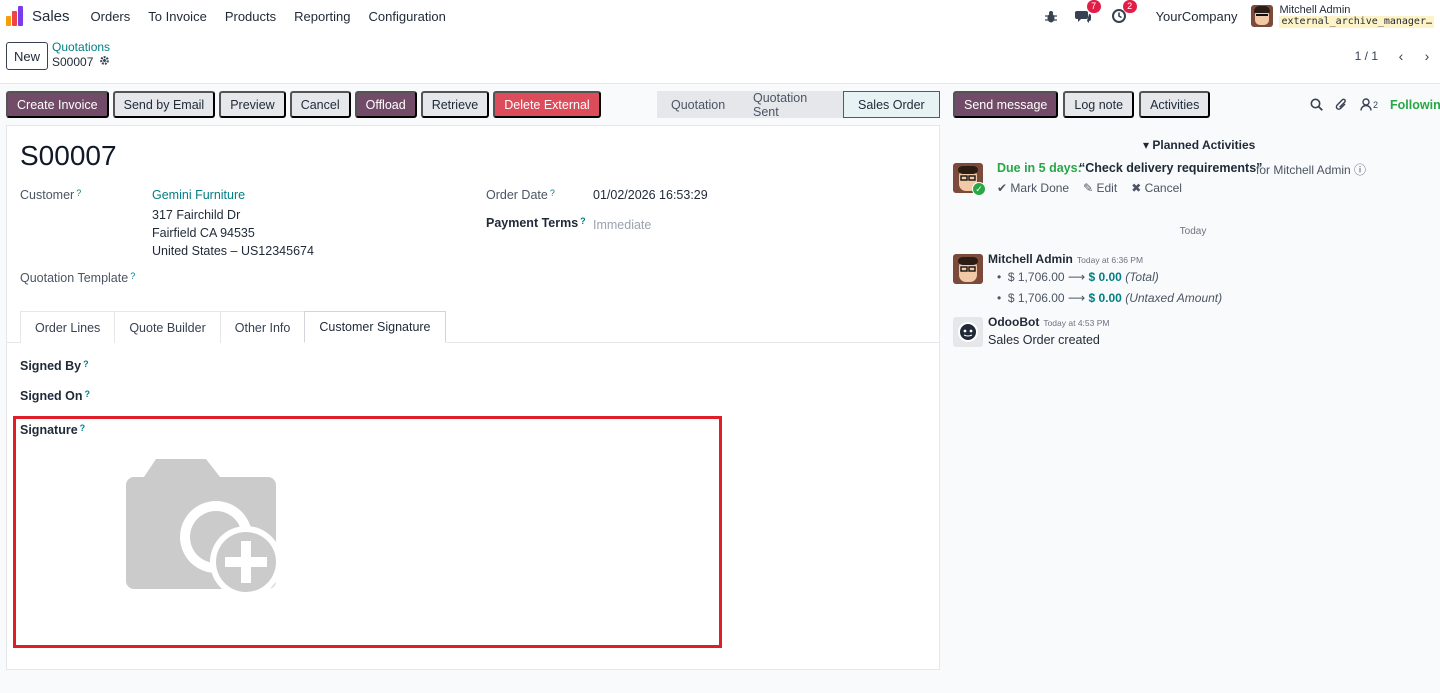 This screenshot has height=693, width=1440. I want to click on activity-assignee: for Mitchell Admin ⓘ, so click(1311, 170).